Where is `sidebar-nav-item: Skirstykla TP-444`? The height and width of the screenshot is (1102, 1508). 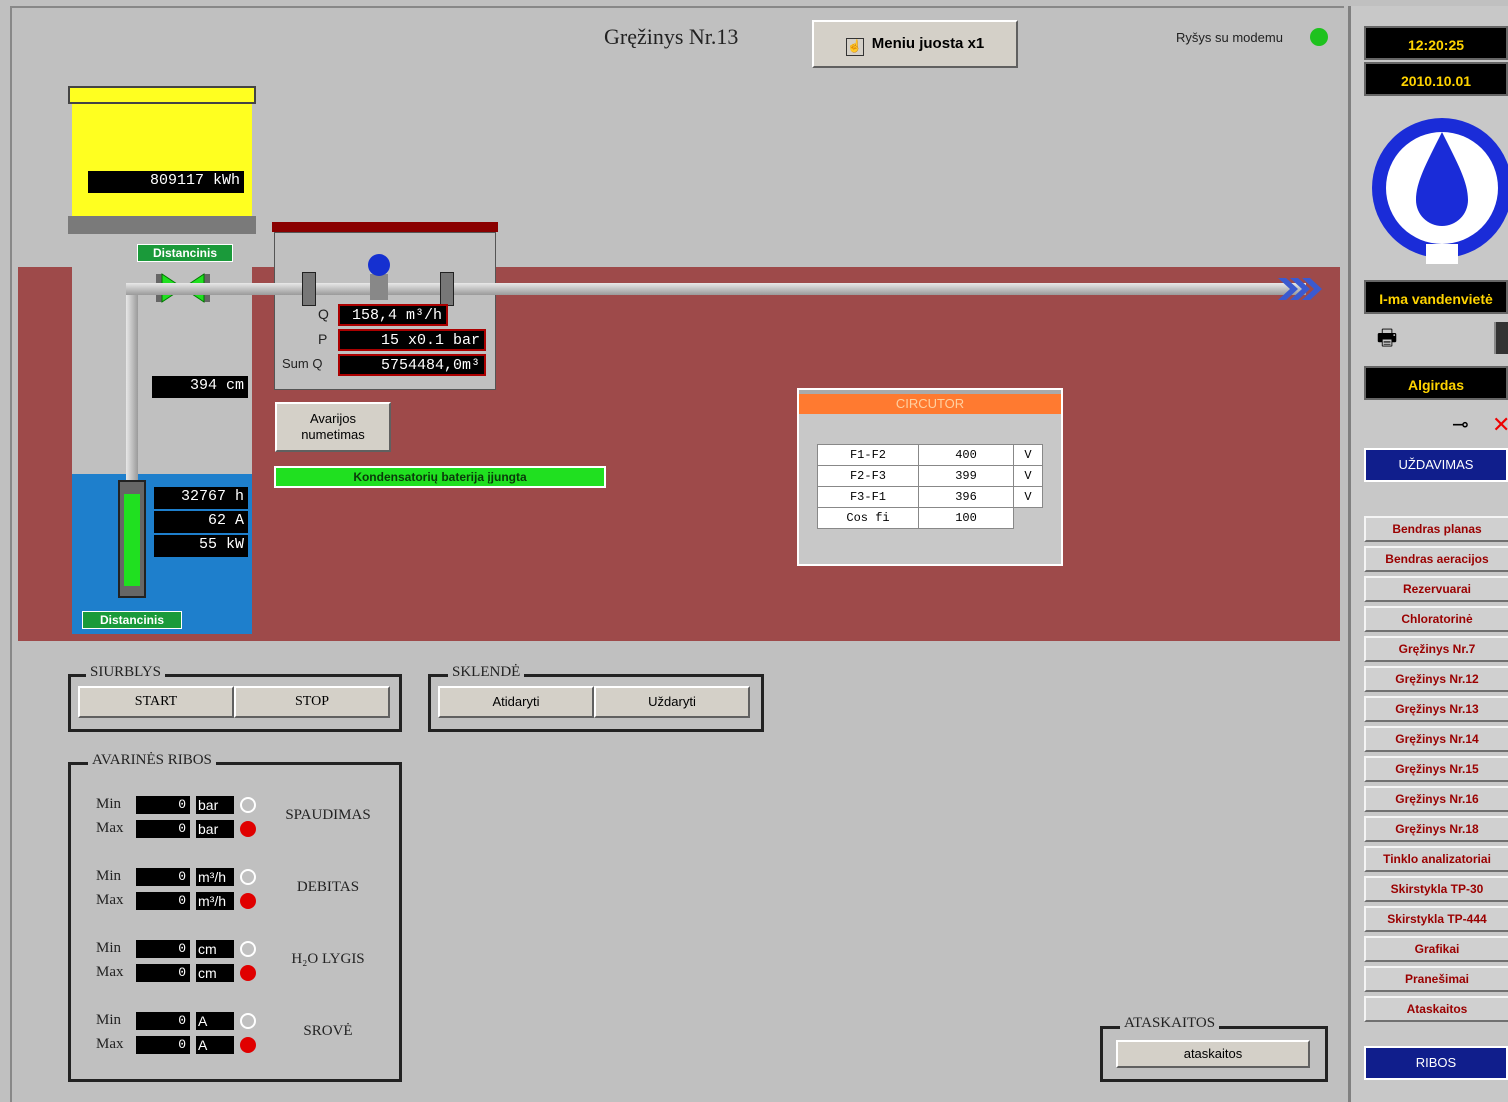
sidebar-nav-item: Skirstykla TP-444 is located at coordinates (1436, 919).